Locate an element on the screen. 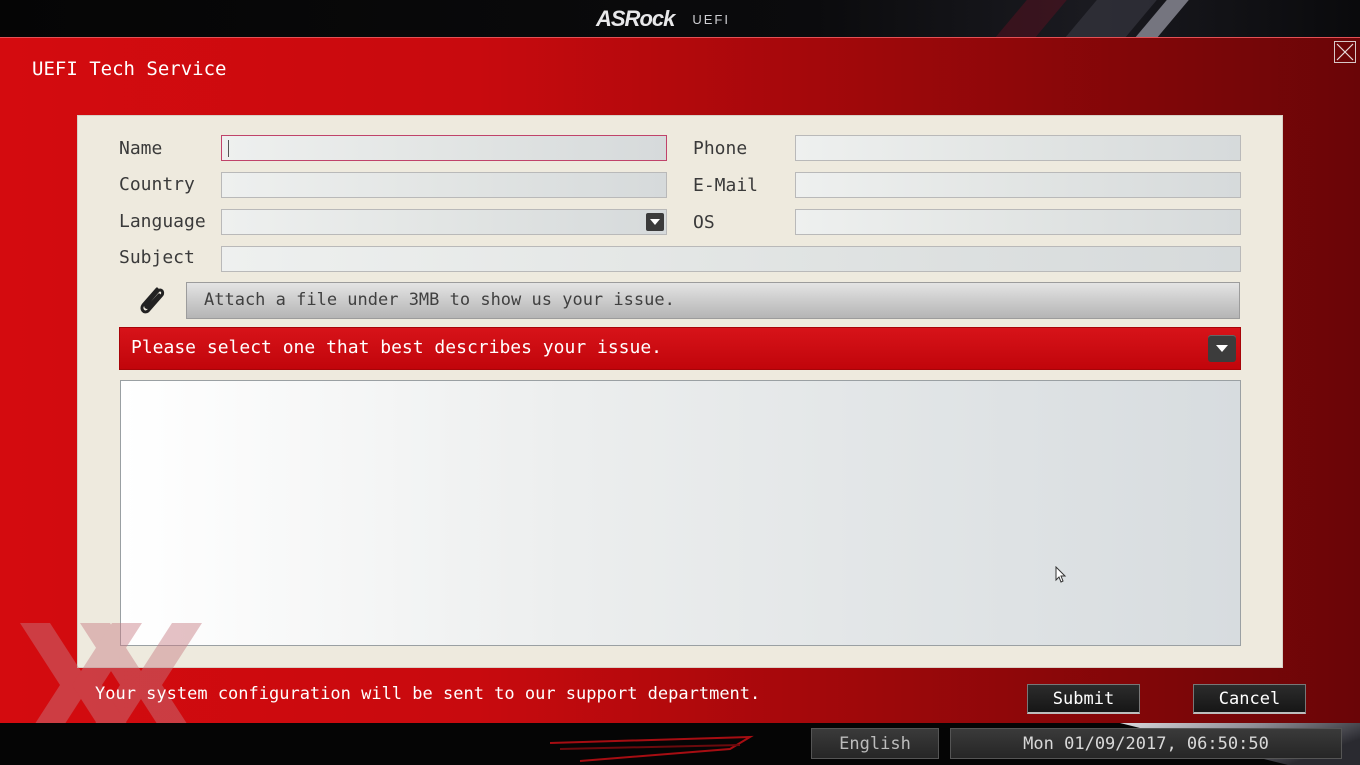  mouse-cursor-icon is located at coordinates (1061, 574).